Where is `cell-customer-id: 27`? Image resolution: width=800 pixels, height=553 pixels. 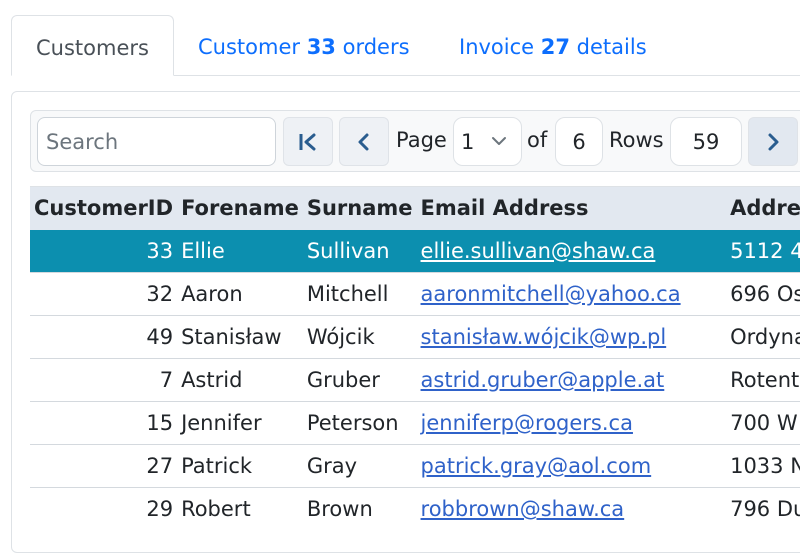
cell-customer-id: 27 is located at coordinates (104, 466).